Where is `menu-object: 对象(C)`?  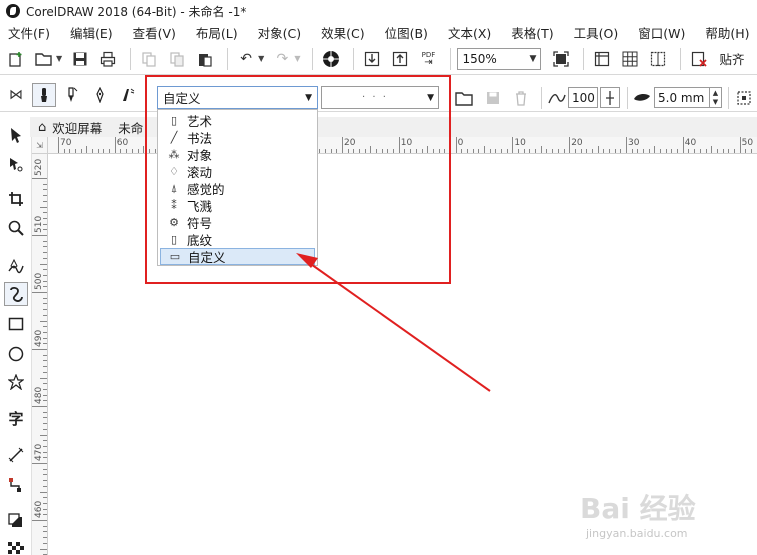 menu-object: 对象(C) is located at coordinates (279, 32).